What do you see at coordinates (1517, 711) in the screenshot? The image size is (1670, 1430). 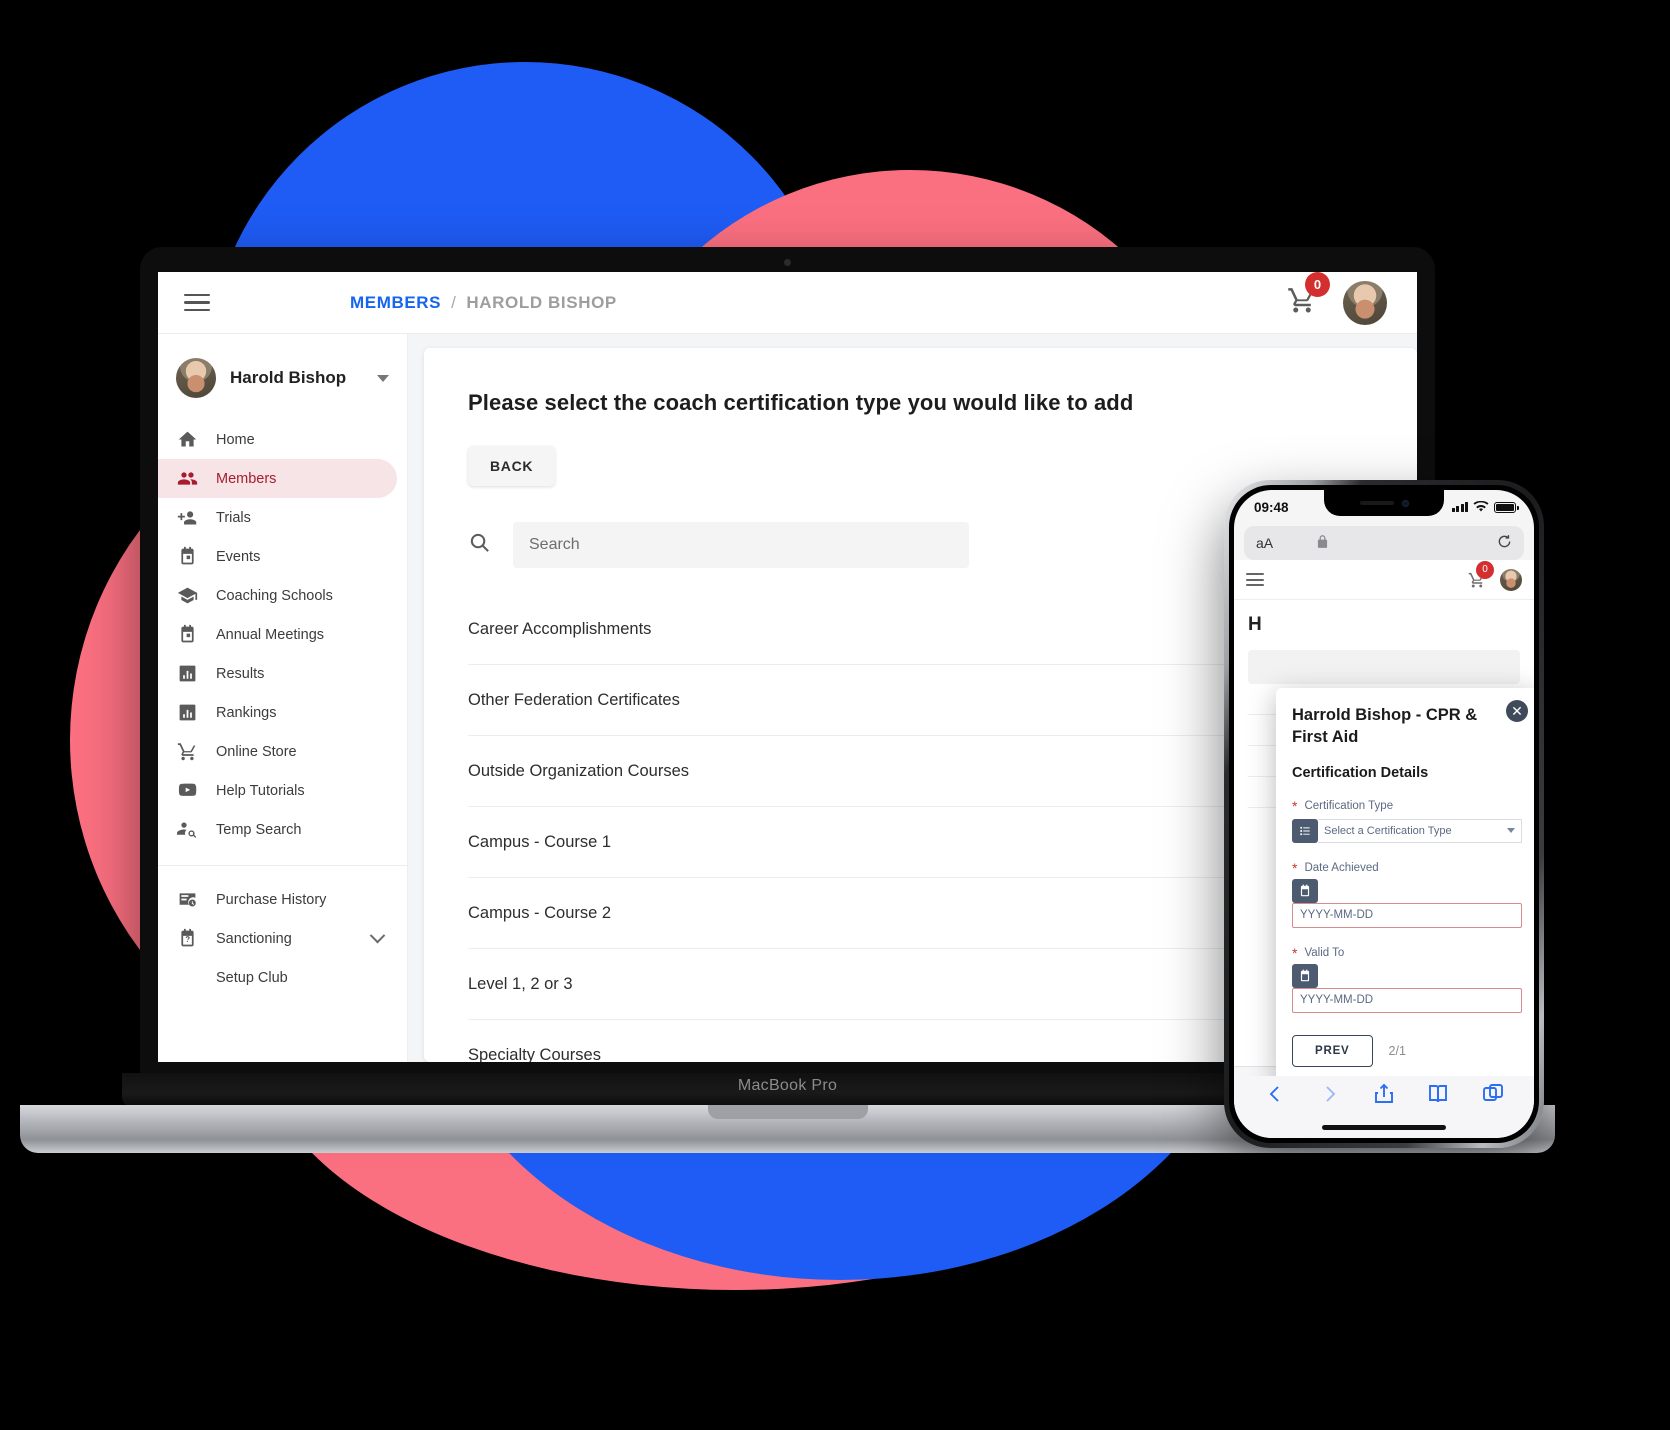 I see `close-icon: ✕` at bounding box center [1517, 711].